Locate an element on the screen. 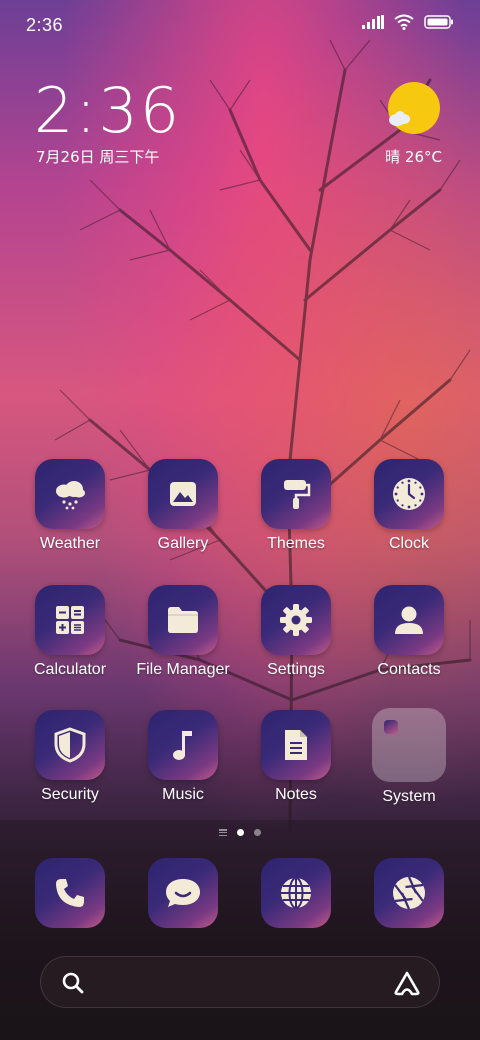  signal-icon is located at coordinates (373, 22).